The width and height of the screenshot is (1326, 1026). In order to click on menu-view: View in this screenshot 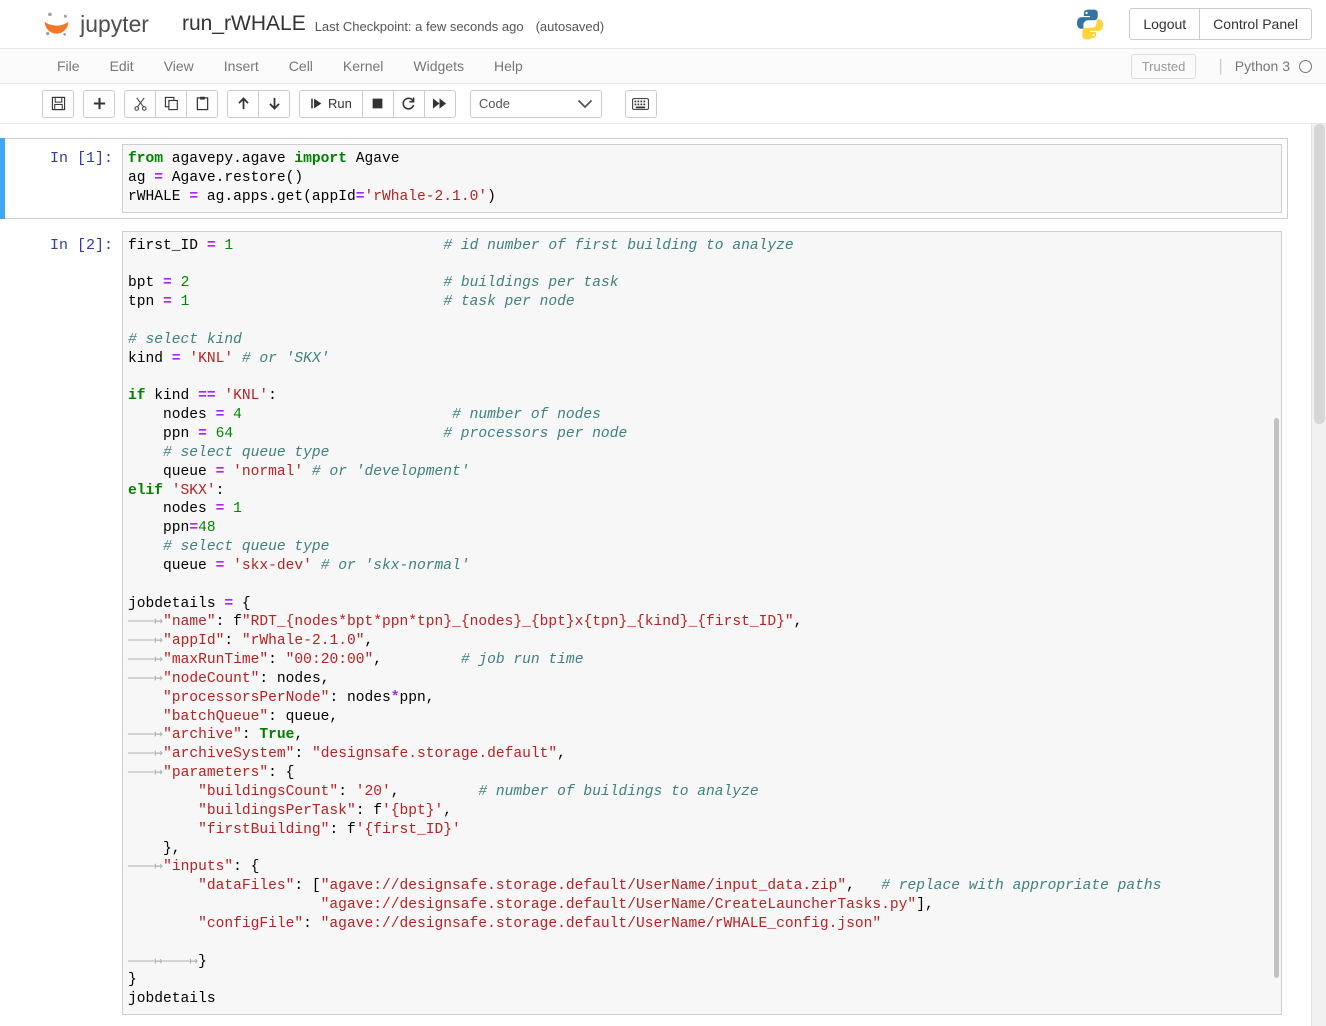, I will do `click(179, 66)`.